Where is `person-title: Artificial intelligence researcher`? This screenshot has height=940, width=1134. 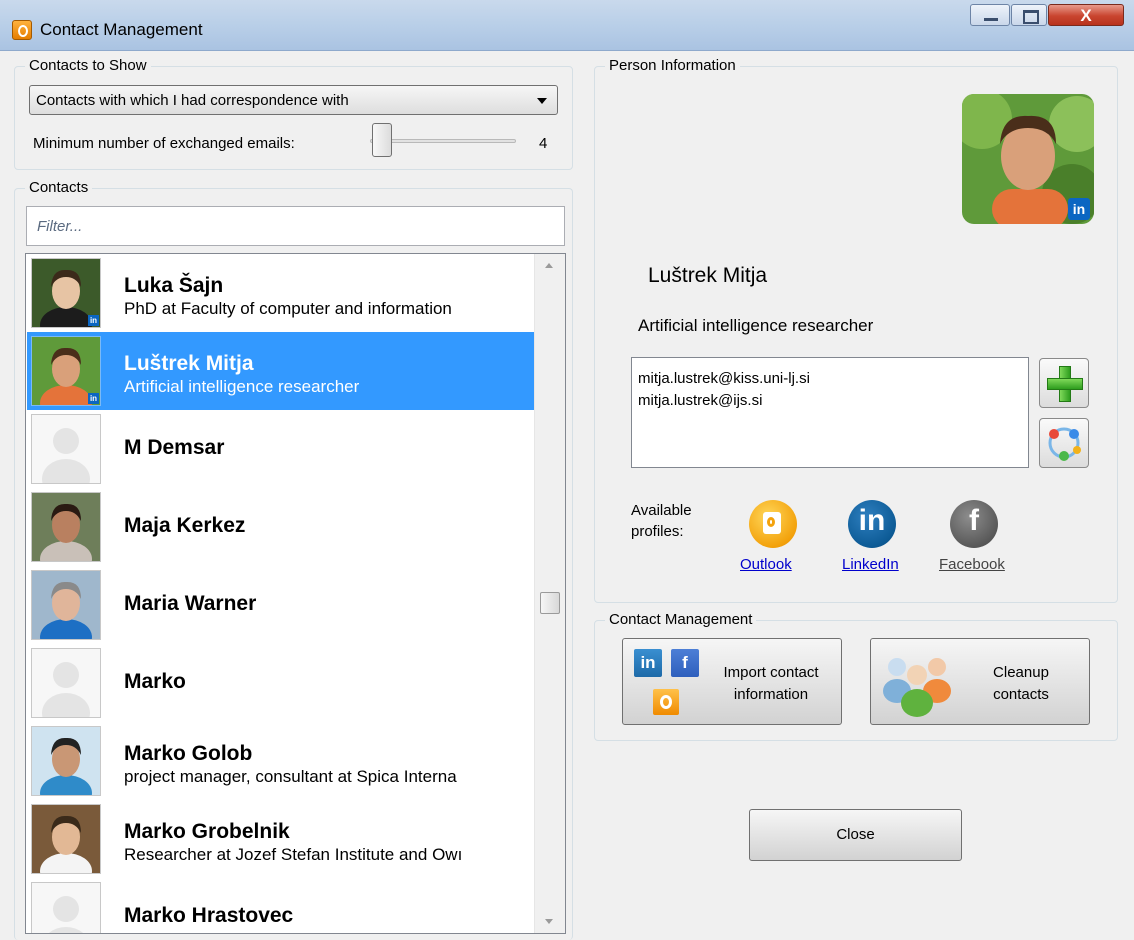 person-title: Artificial intelligence researcher is located at coordinates (756, 325).